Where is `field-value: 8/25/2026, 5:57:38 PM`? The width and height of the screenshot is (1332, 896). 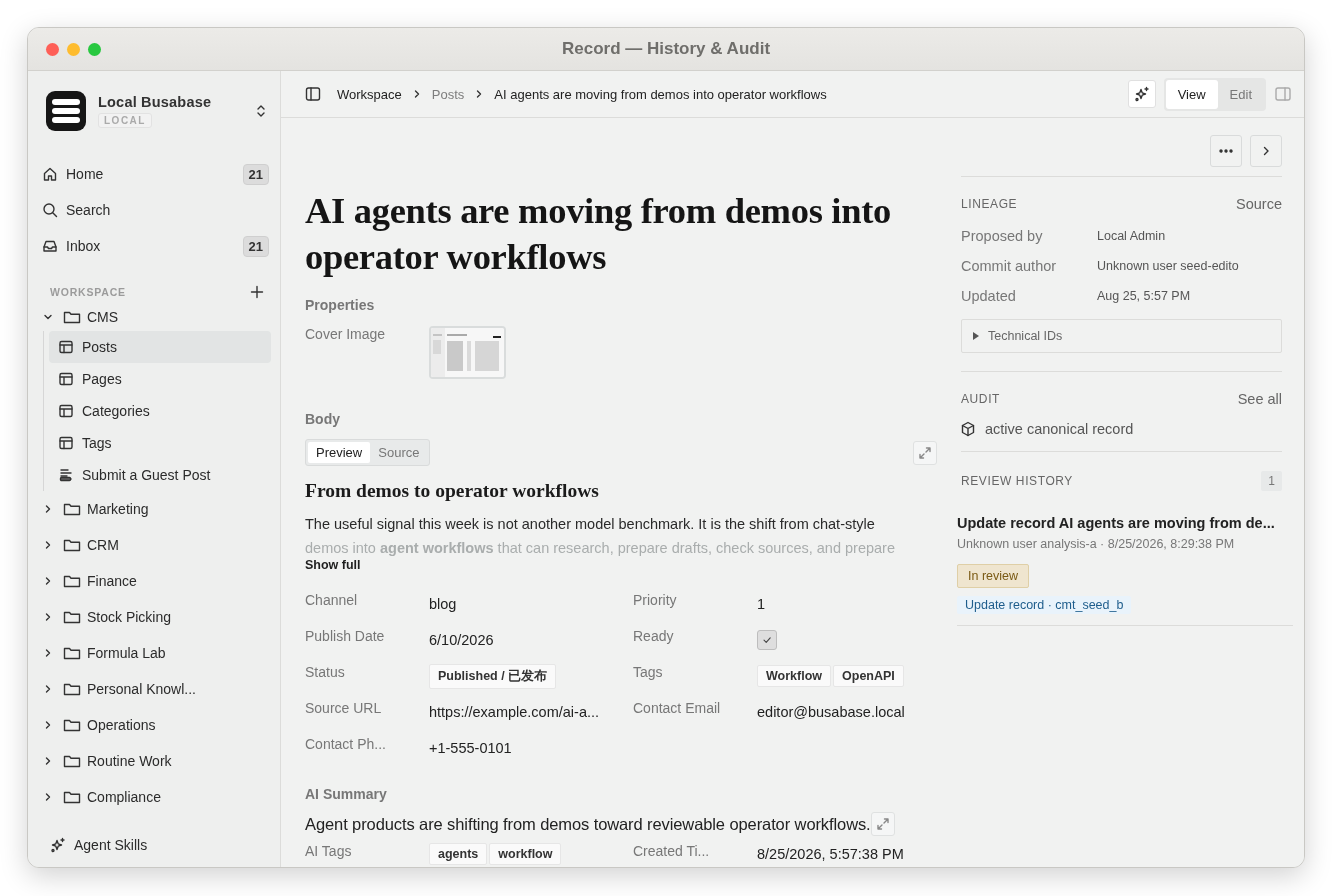
field-value: 8/25/2026, 5:57:38 PM is located at coordinates (831, 854).